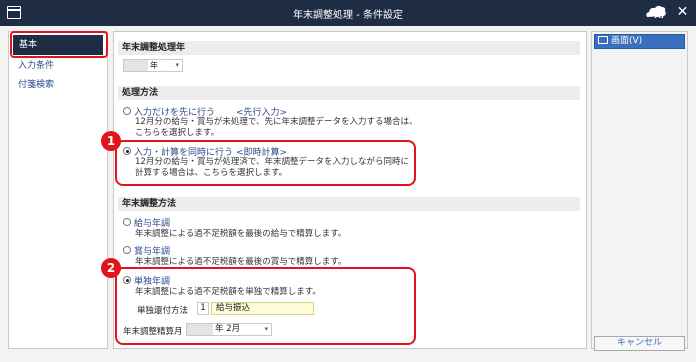  Describe the element at coordinates (177, 65) in the screenshot. I see `chevron-down-icon: ▾` at that location.